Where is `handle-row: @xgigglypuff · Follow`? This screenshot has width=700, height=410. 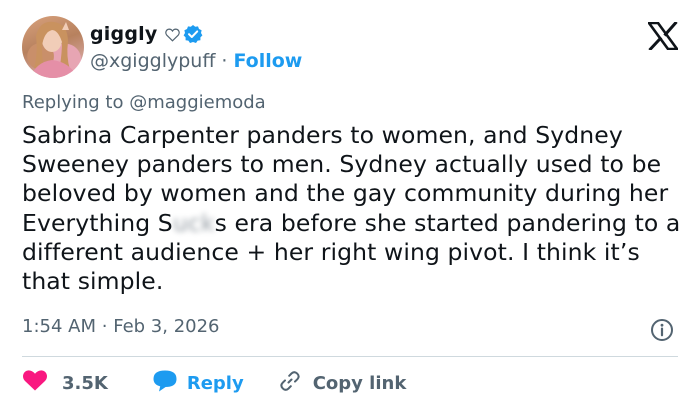
handle-row: @xgigglypuff · Follow is located at coordinates (196, 61).